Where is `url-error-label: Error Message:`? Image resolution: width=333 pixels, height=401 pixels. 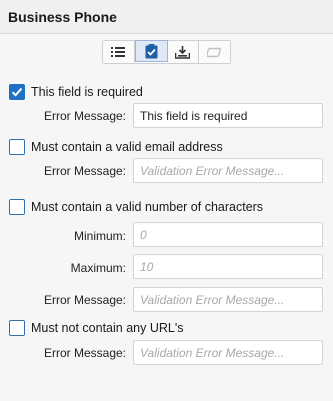
url-error-label: Error Message: is located at coordinates (84, 353).